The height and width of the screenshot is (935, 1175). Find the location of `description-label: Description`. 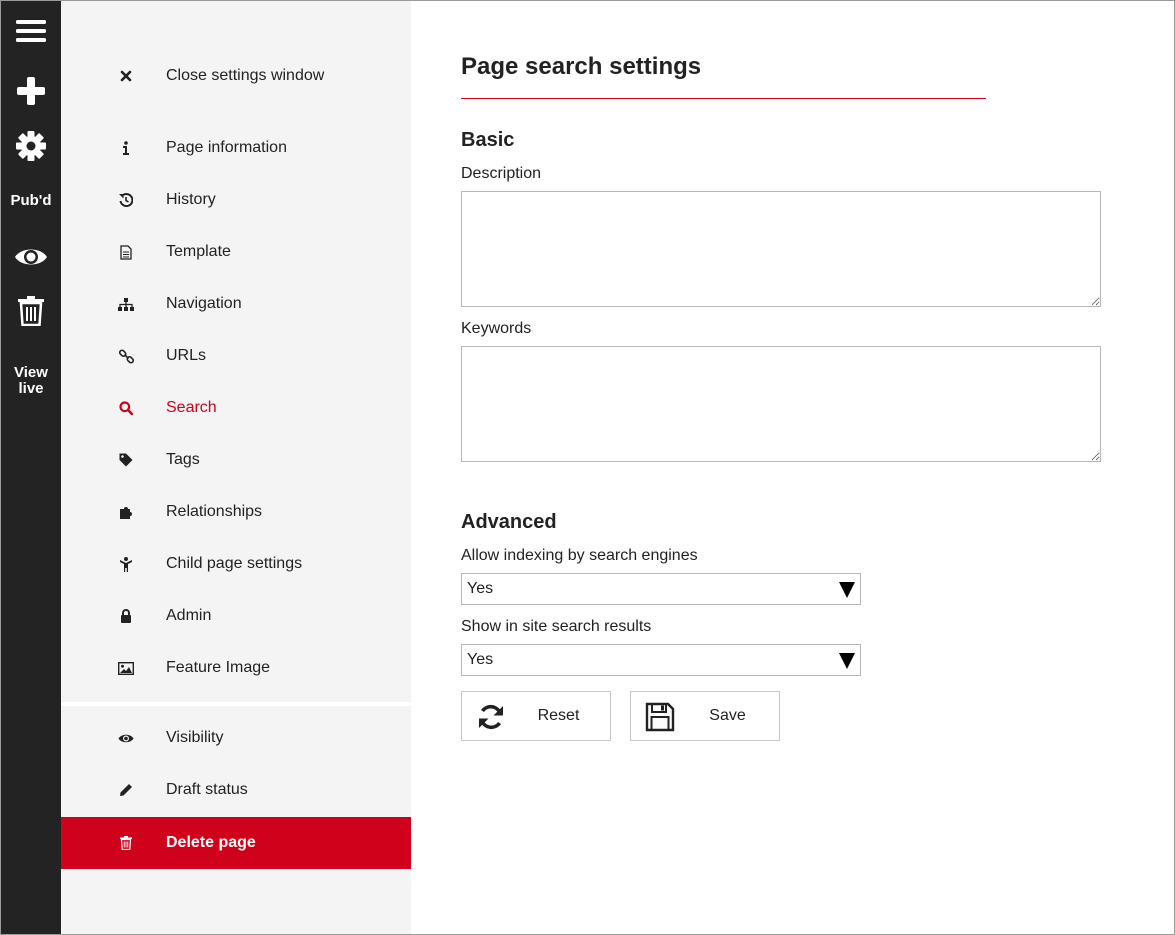

description-label: Description is located at coordinates (501, 173).